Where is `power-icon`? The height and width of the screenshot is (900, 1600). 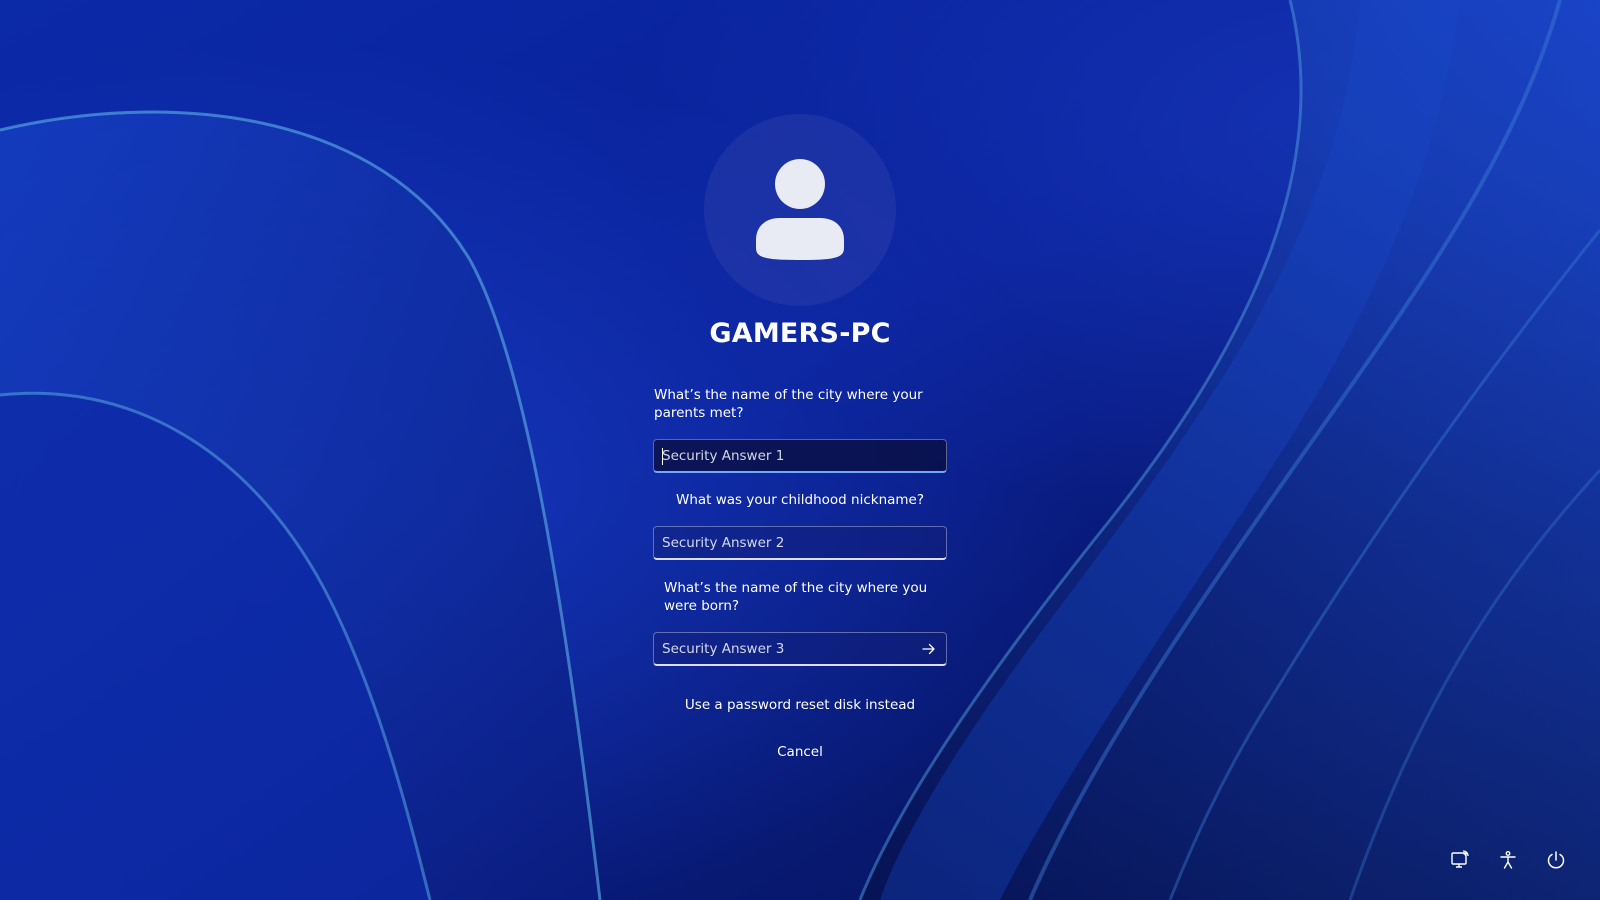
power-icon is located at coordinates (1556, 860).